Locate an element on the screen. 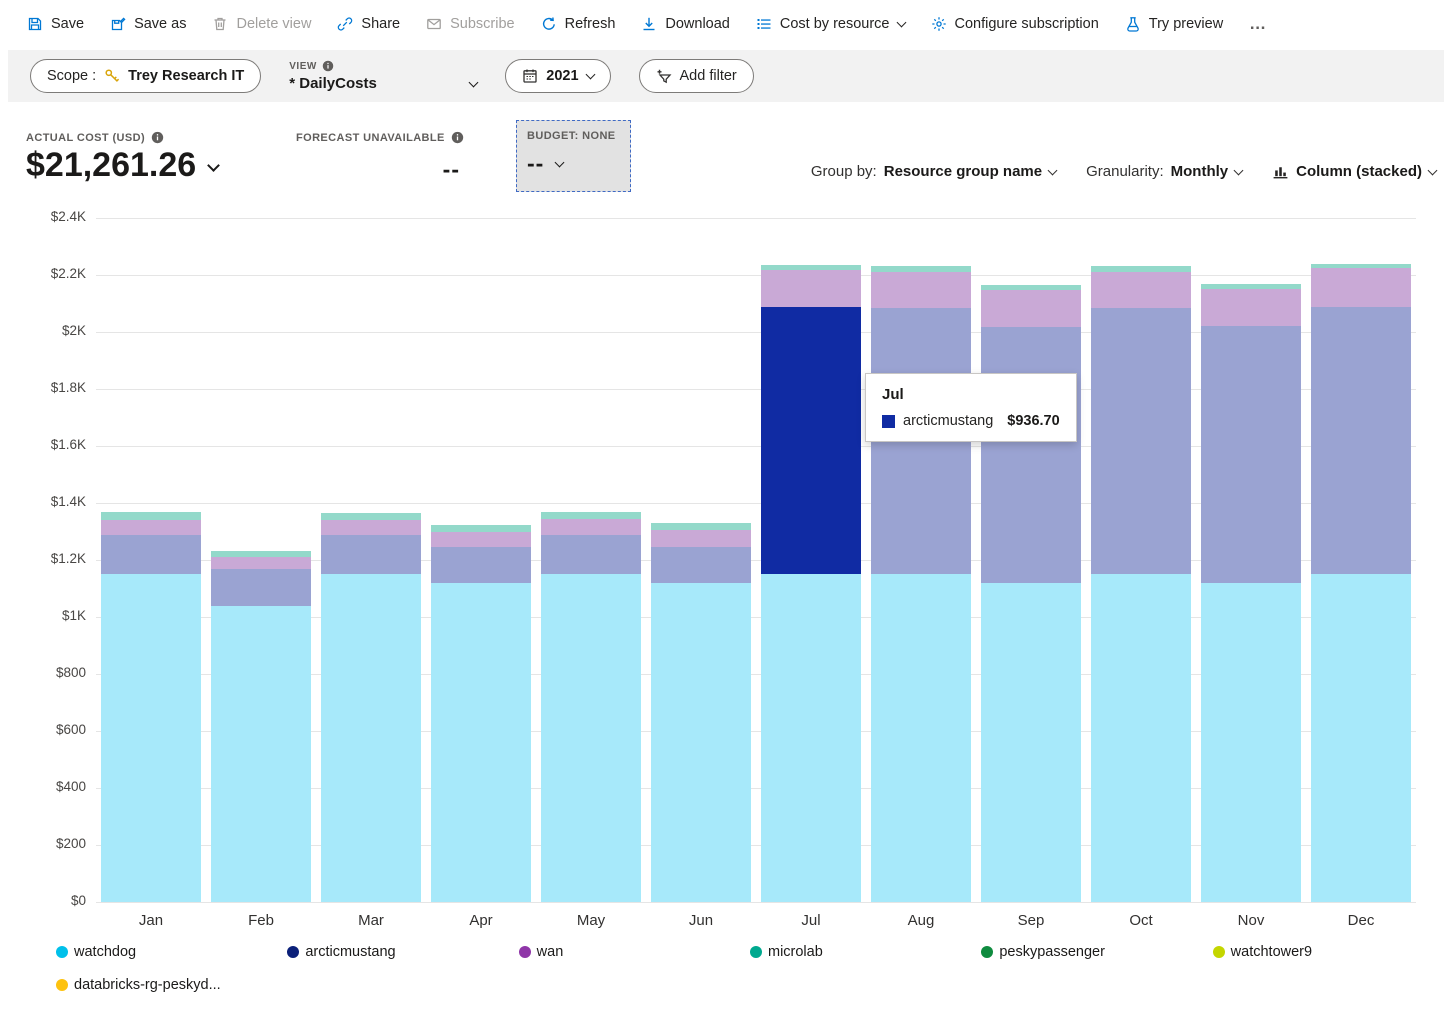 This screenshot has width=1452, height=1017. bar-apr is located at coordinates (481, 713).